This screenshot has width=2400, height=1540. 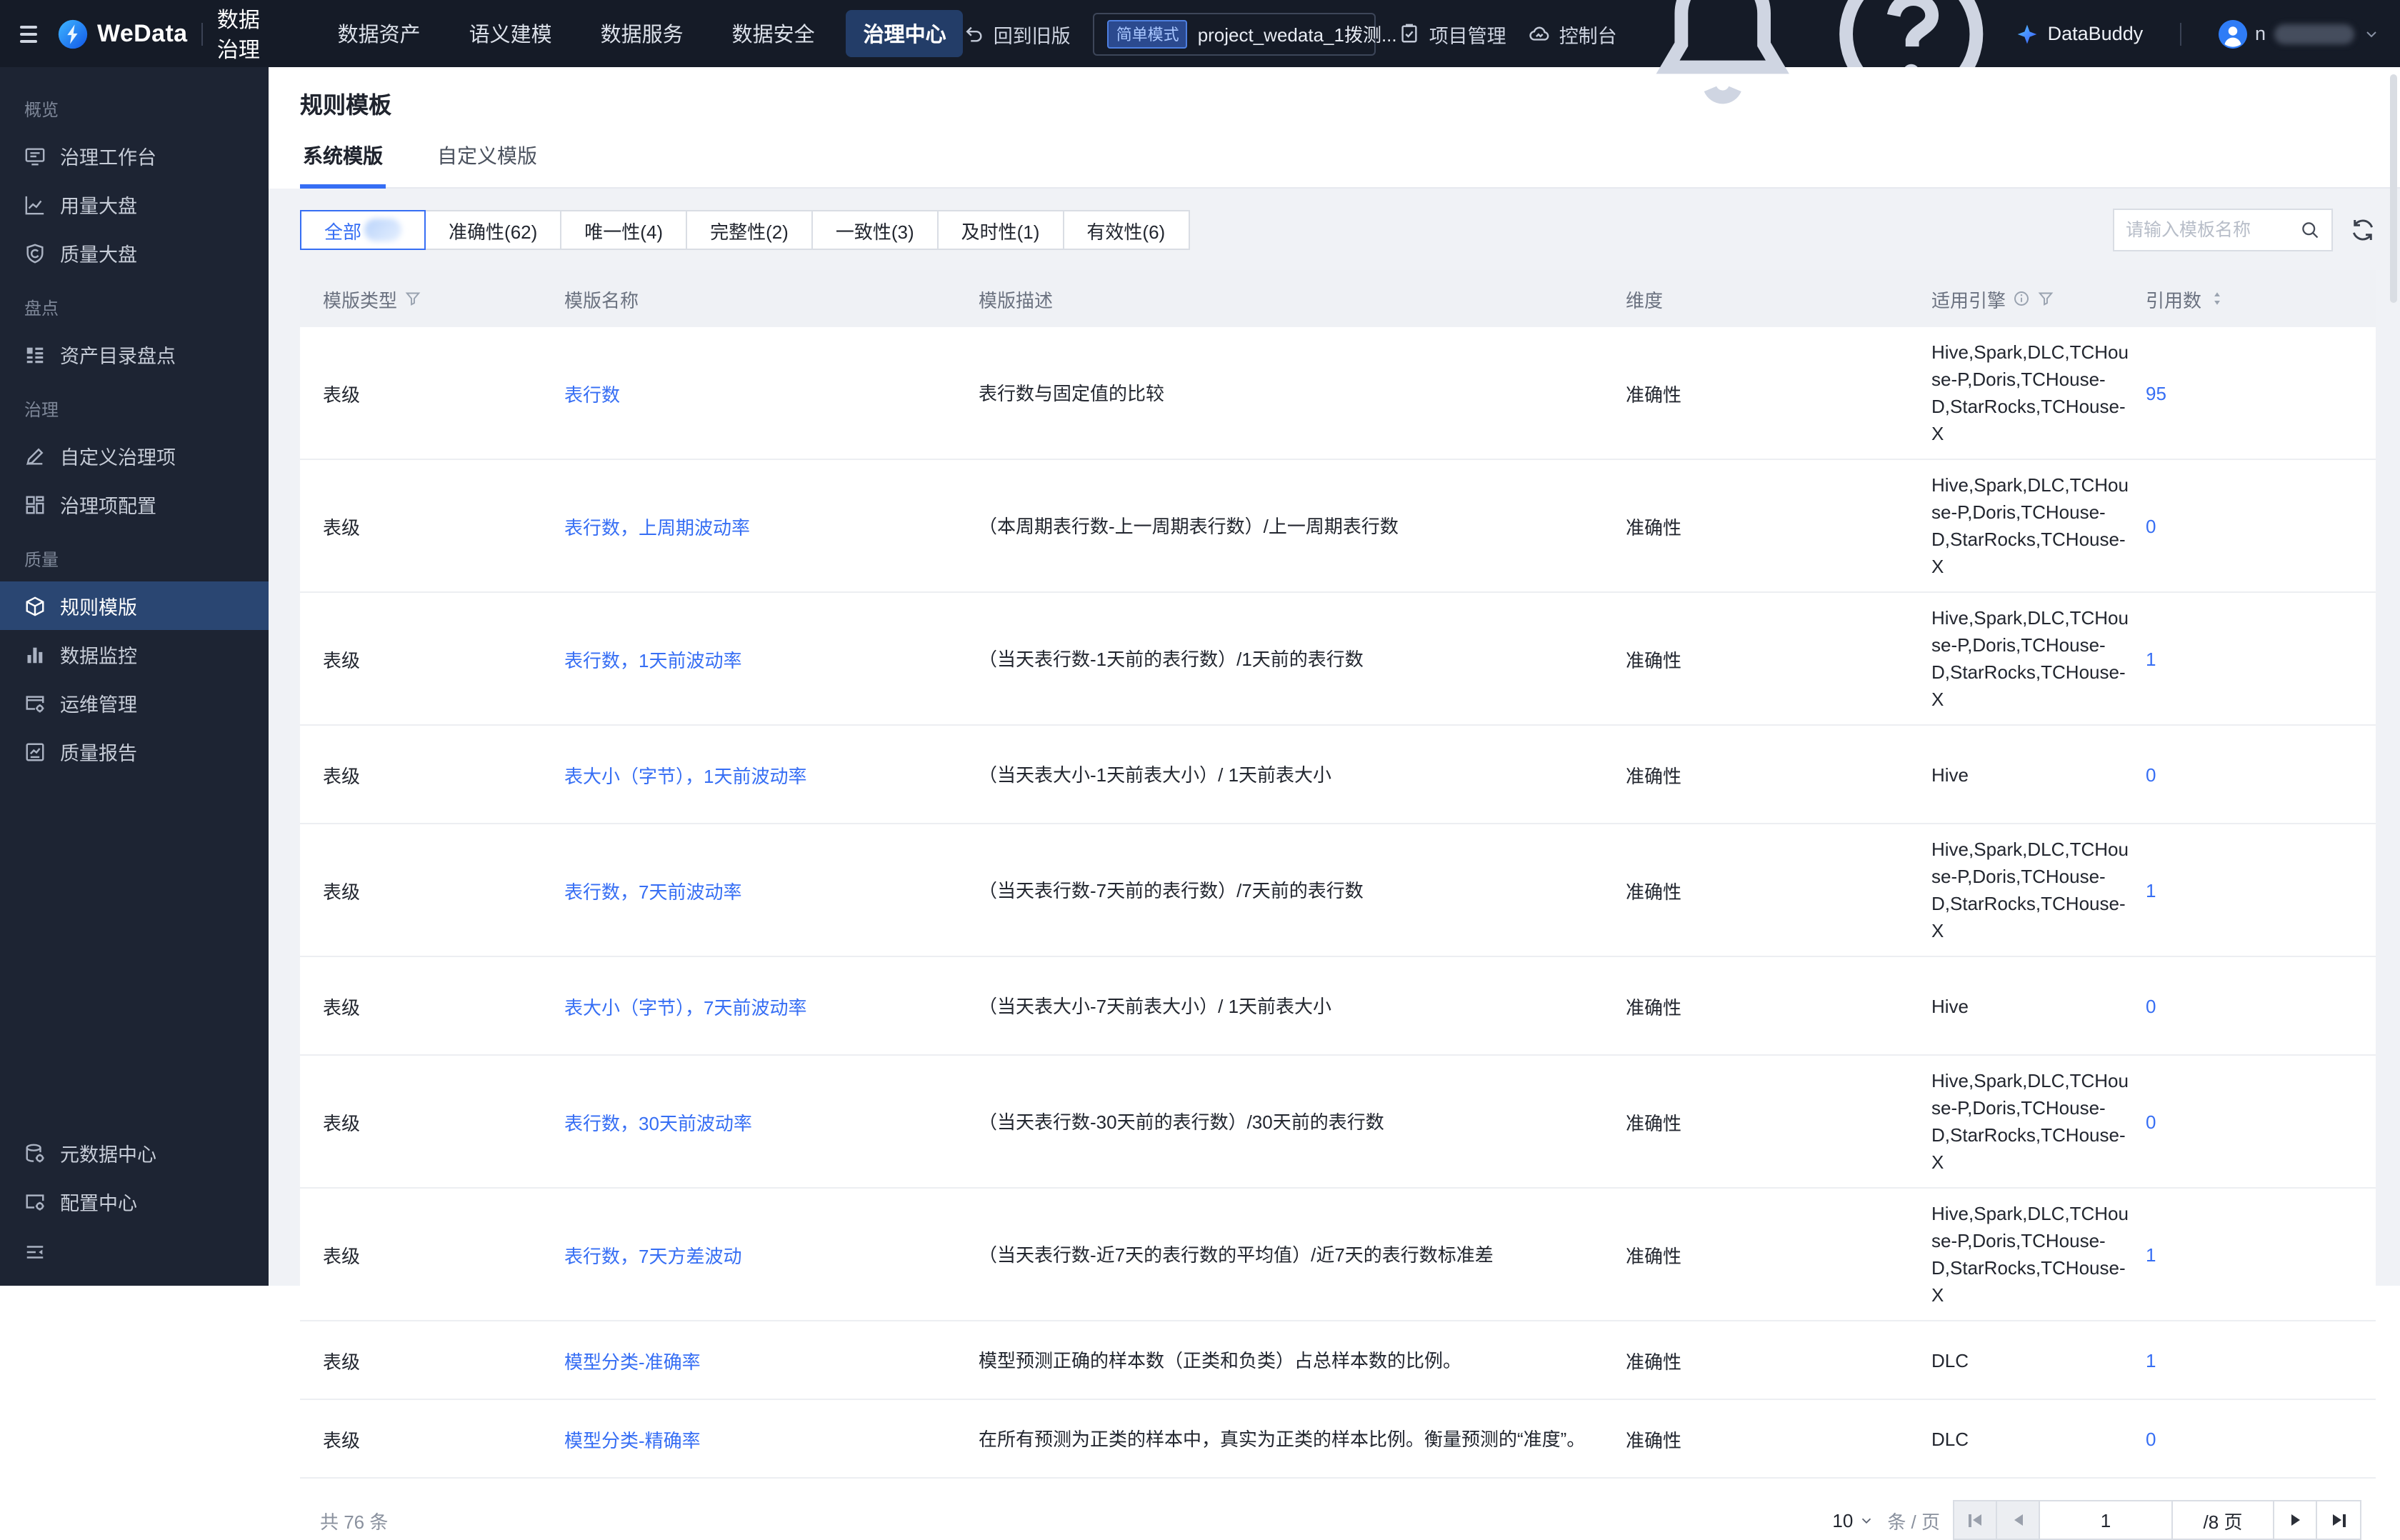 What do you see at coordinates (685, 1007) in the screenshot?
I see `template-name-link: 表大小（字节），7天前波动率` at bounding box center [685, 1007].